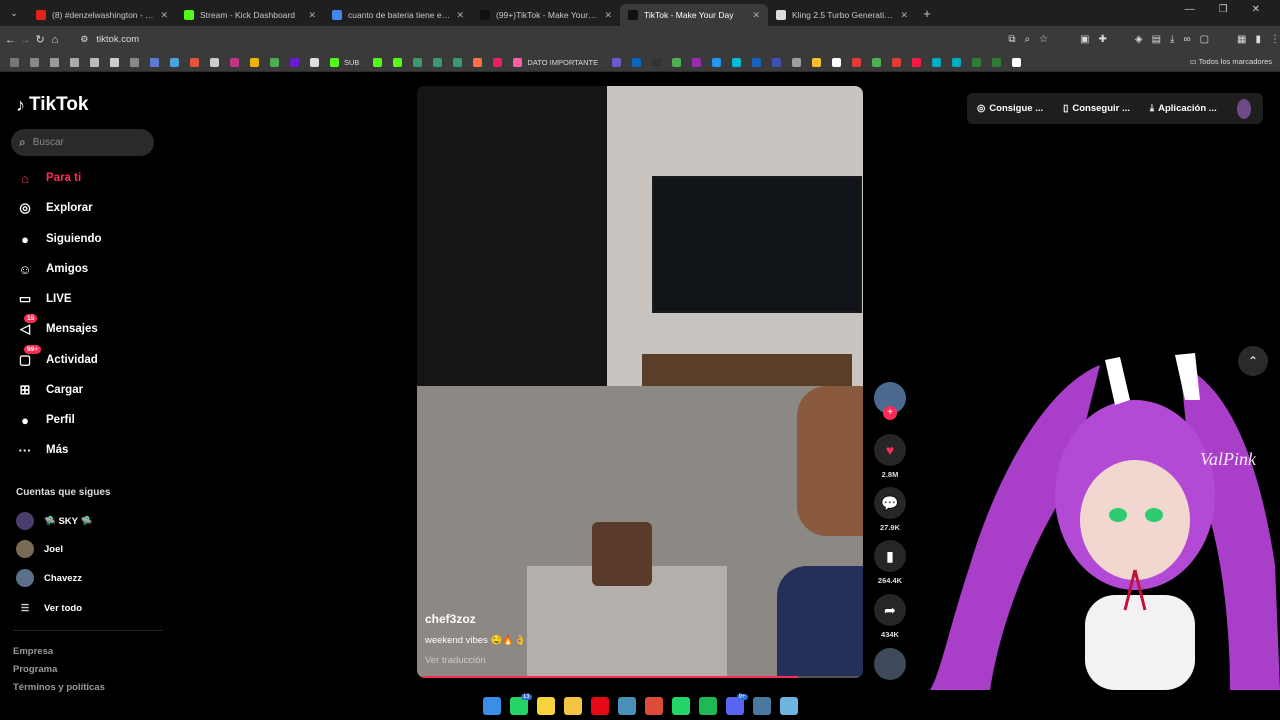  I want to click on notepad-icon, so click(788, 706).